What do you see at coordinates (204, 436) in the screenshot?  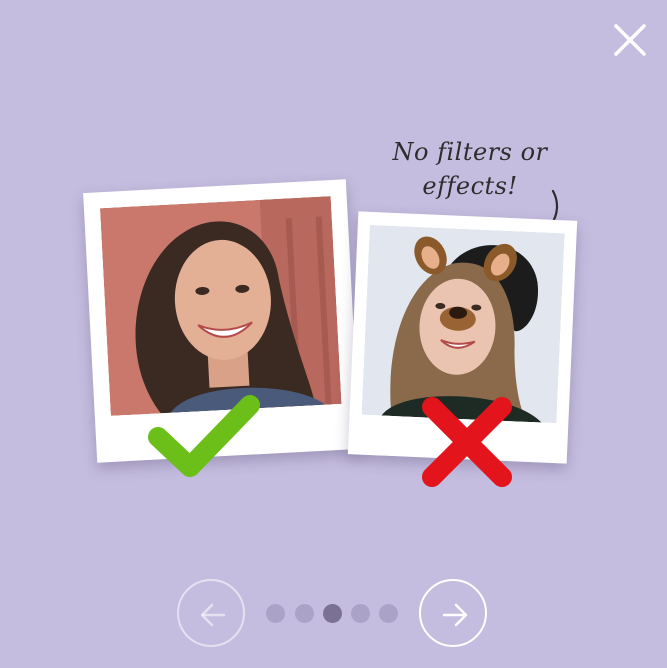 I see `check-icon` at bounding box center [204, 436].